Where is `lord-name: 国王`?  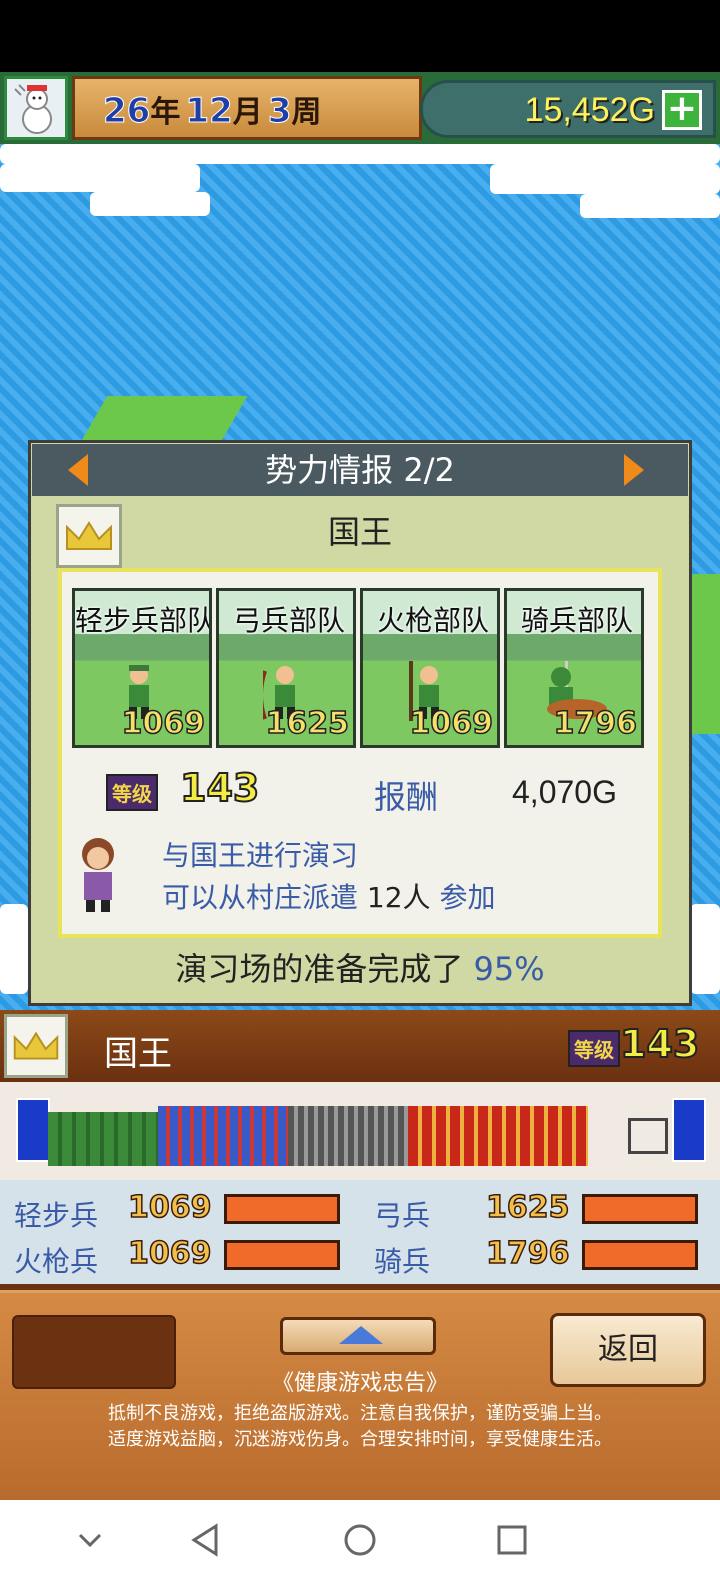
lord-name: 国王 is located at coordinates (138, 1054).